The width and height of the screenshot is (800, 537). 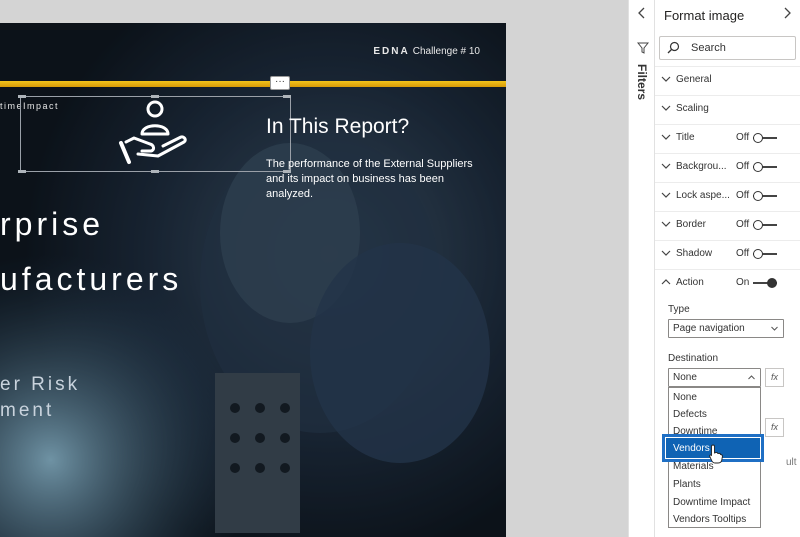 I want to click on more-options-button: ···, so click(x=280, y=83).